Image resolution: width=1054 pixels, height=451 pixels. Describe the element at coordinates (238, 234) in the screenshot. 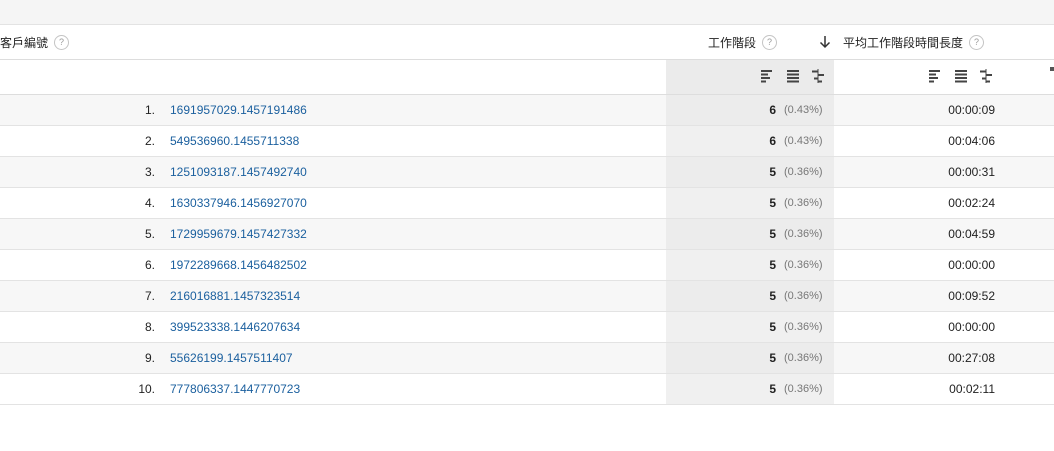

I see `client-id-link: 1729959679.1457427332` at that location.